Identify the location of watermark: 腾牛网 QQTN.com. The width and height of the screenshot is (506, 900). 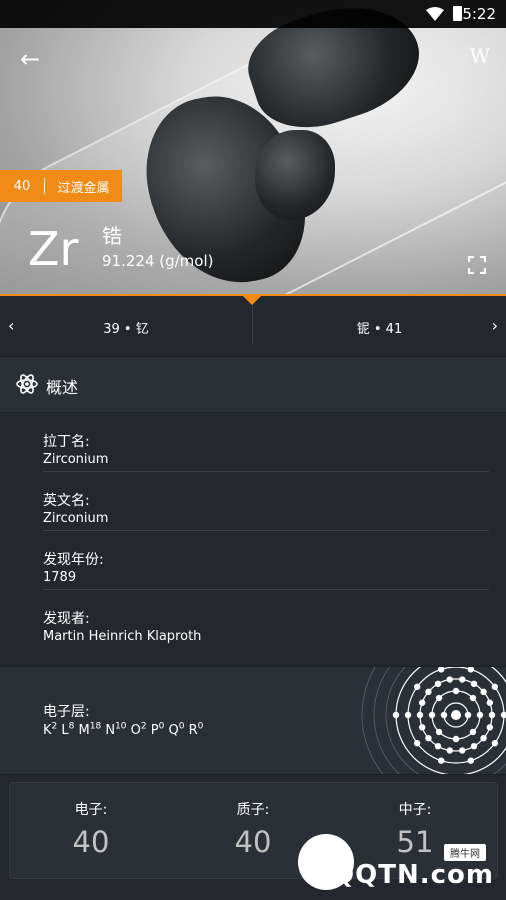
(398, 864).